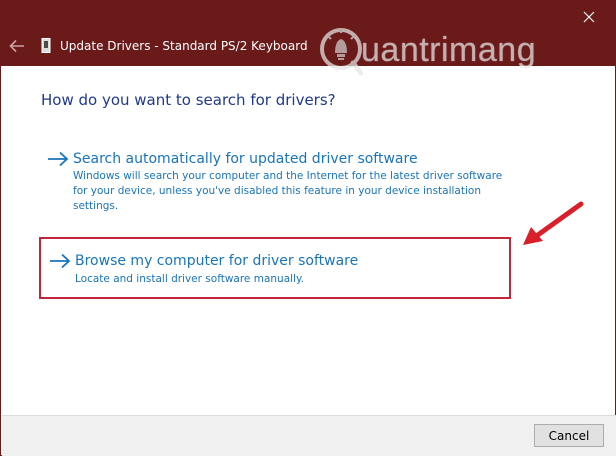 This screenshot has height=456, width=616. Describe the element at coordinates (449, 50) in the screenshot. I see `watermark-text: uantrimang` at that location.